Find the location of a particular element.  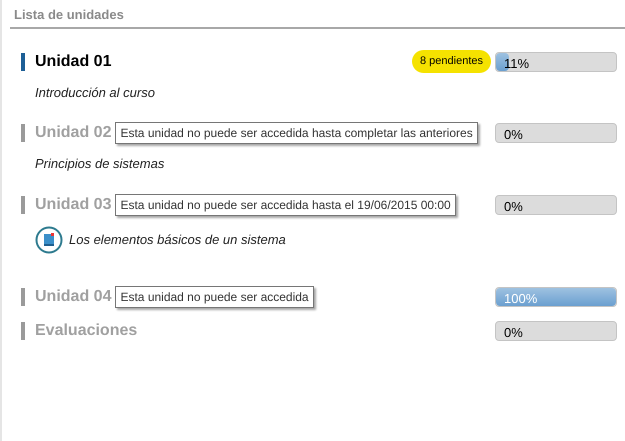

progress-reading: 11% is located at coordinates (517, 62).